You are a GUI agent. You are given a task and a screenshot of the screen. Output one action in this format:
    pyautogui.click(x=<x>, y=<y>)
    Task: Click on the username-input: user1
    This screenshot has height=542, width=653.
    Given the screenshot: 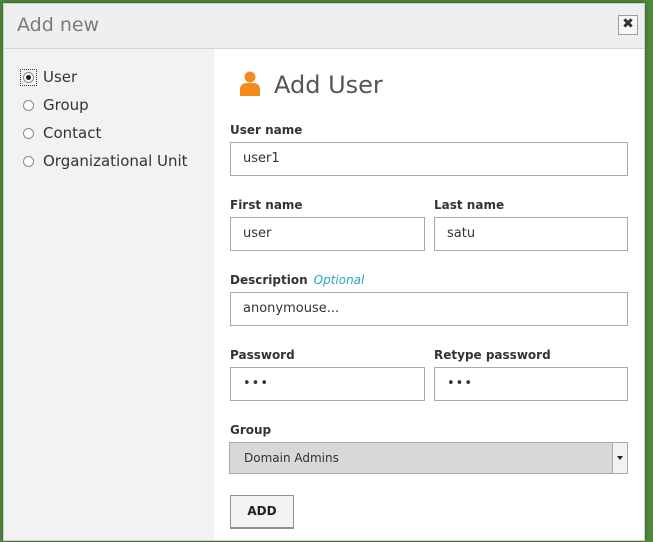 What is the action you would take?
    pyautogui.click(x=429, y=159)
    